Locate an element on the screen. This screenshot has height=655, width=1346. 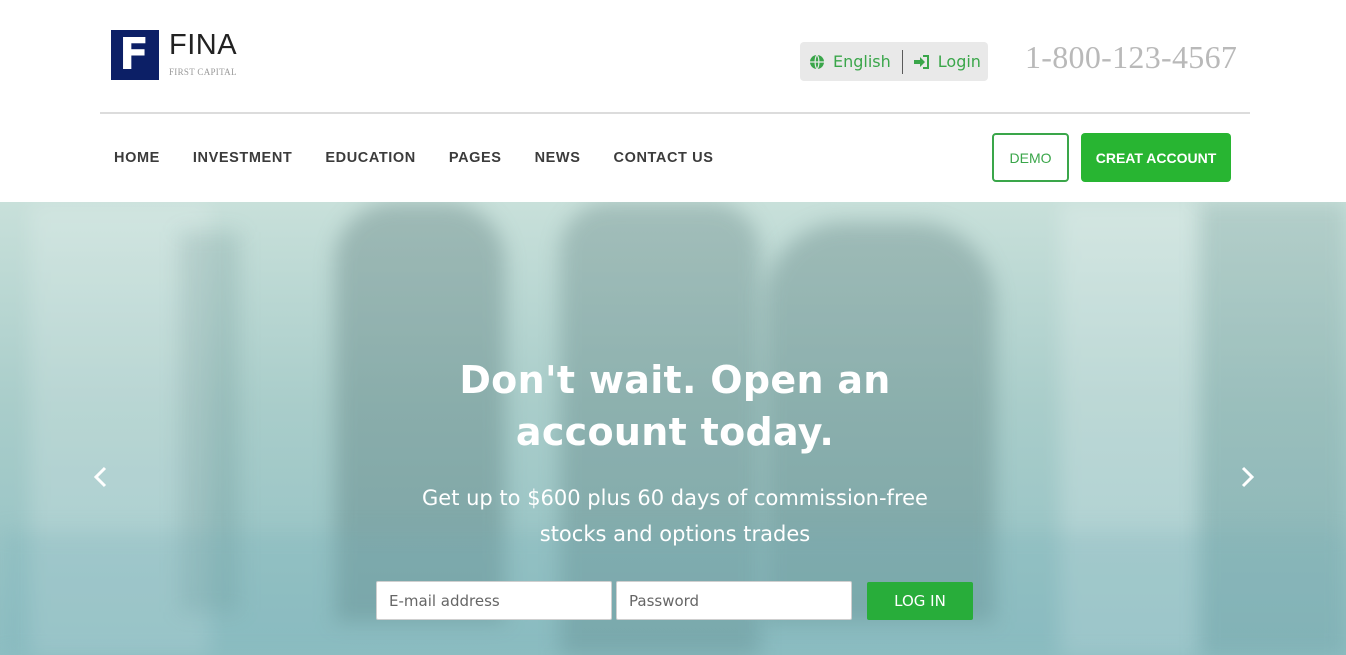
logo-text: FINA FIRST CAPITAL is located at coordinates (203, 53).